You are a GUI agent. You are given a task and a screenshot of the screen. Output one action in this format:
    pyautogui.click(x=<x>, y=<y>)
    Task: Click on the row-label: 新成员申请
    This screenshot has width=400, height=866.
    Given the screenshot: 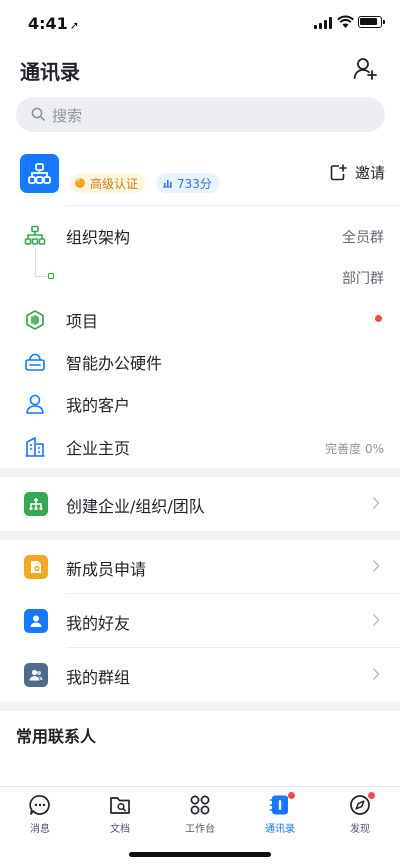 What is the action you would take?
    pyautogui.click(x=106, y=569)
    